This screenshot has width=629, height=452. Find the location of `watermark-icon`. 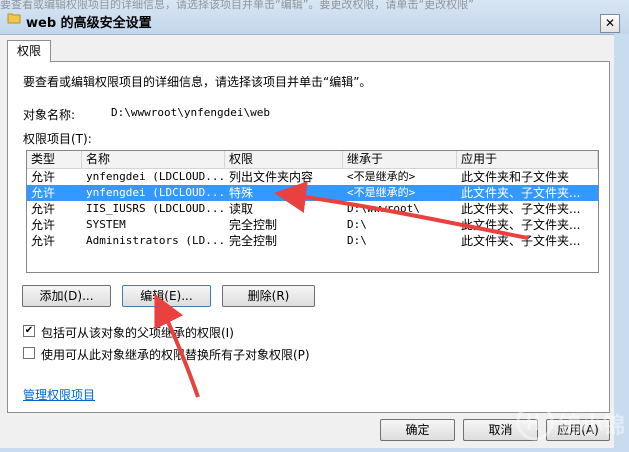

watermark-icon is located at coordinates (535, 422).